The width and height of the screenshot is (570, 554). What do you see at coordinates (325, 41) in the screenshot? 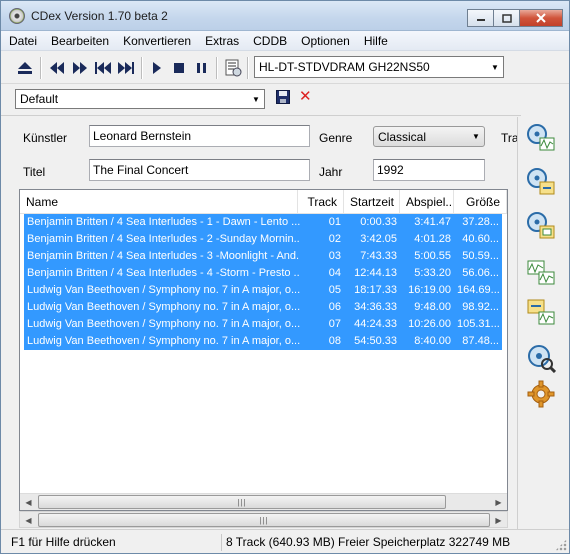
I see `menu-optionen: Optionen` at bounding box center [325, 41].